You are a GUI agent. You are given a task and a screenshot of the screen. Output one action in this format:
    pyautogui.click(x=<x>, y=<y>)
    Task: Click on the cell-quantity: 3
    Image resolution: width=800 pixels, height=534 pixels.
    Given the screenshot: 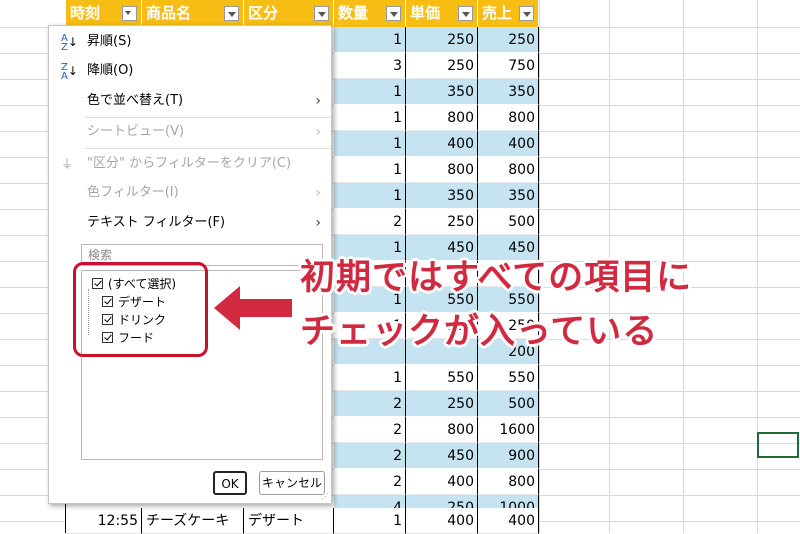 What is the action you would take?
    pyautogui.click(x=370, y=66)
    